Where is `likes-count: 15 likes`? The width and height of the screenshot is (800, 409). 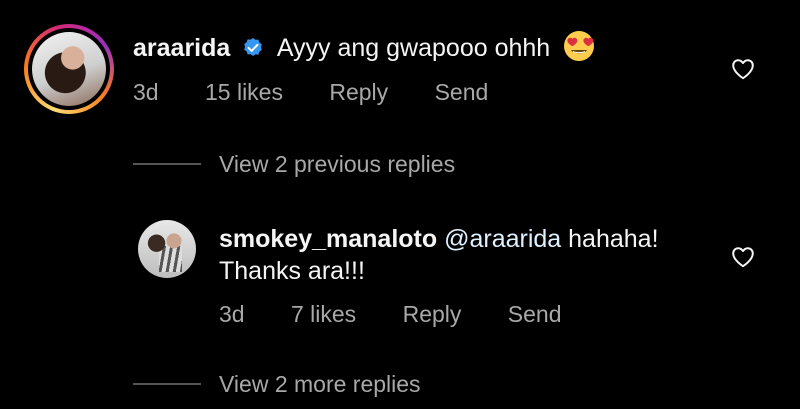 likes-count: 15 likes is located at coordinates (244, 92).